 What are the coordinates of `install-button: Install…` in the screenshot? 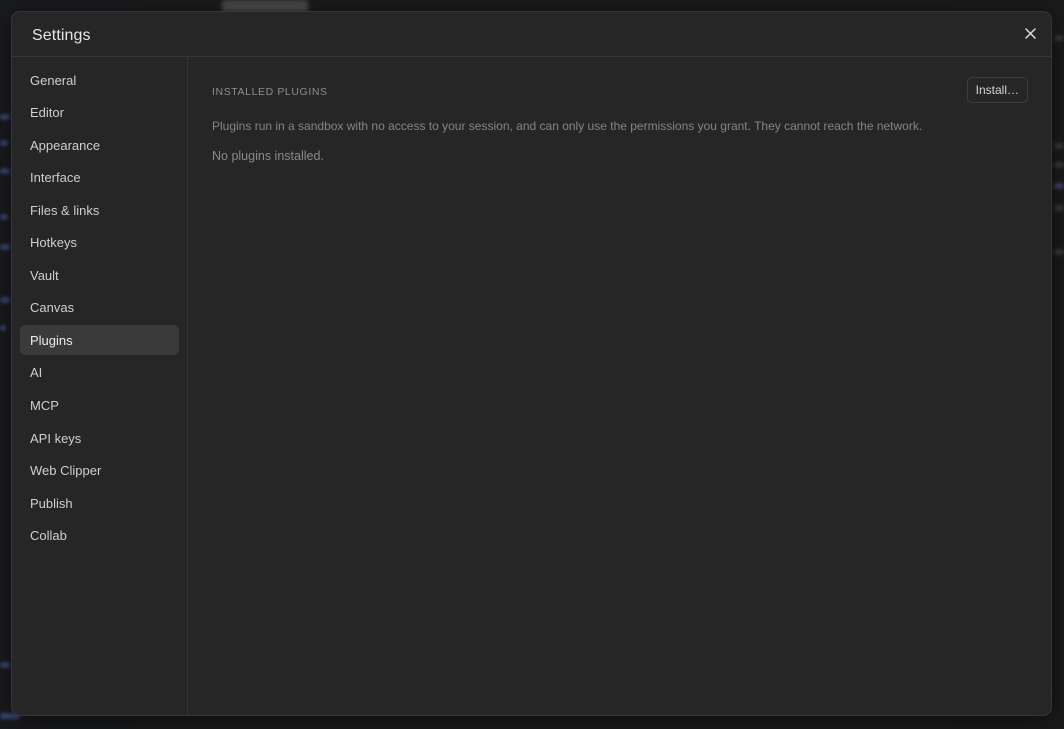 It's located at (997, 90).